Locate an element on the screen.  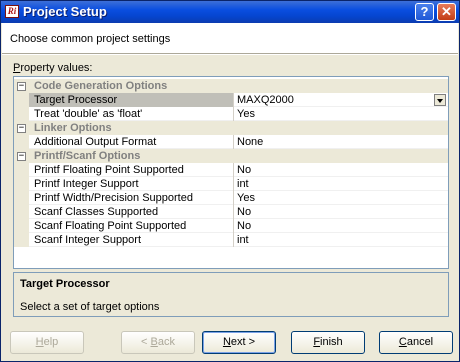
wizard-subtitle: Choose common project settings is located at coordinates (90, 39).